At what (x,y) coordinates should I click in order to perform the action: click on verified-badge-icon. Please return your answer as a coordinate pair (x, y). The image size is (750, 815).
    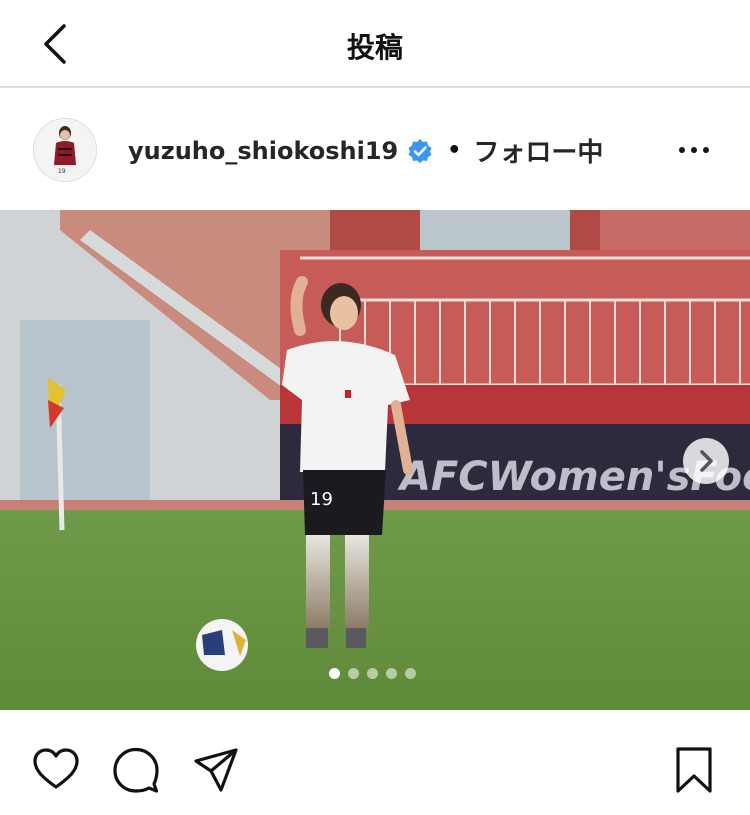
    Looking at the image, I should click on (420, 150).